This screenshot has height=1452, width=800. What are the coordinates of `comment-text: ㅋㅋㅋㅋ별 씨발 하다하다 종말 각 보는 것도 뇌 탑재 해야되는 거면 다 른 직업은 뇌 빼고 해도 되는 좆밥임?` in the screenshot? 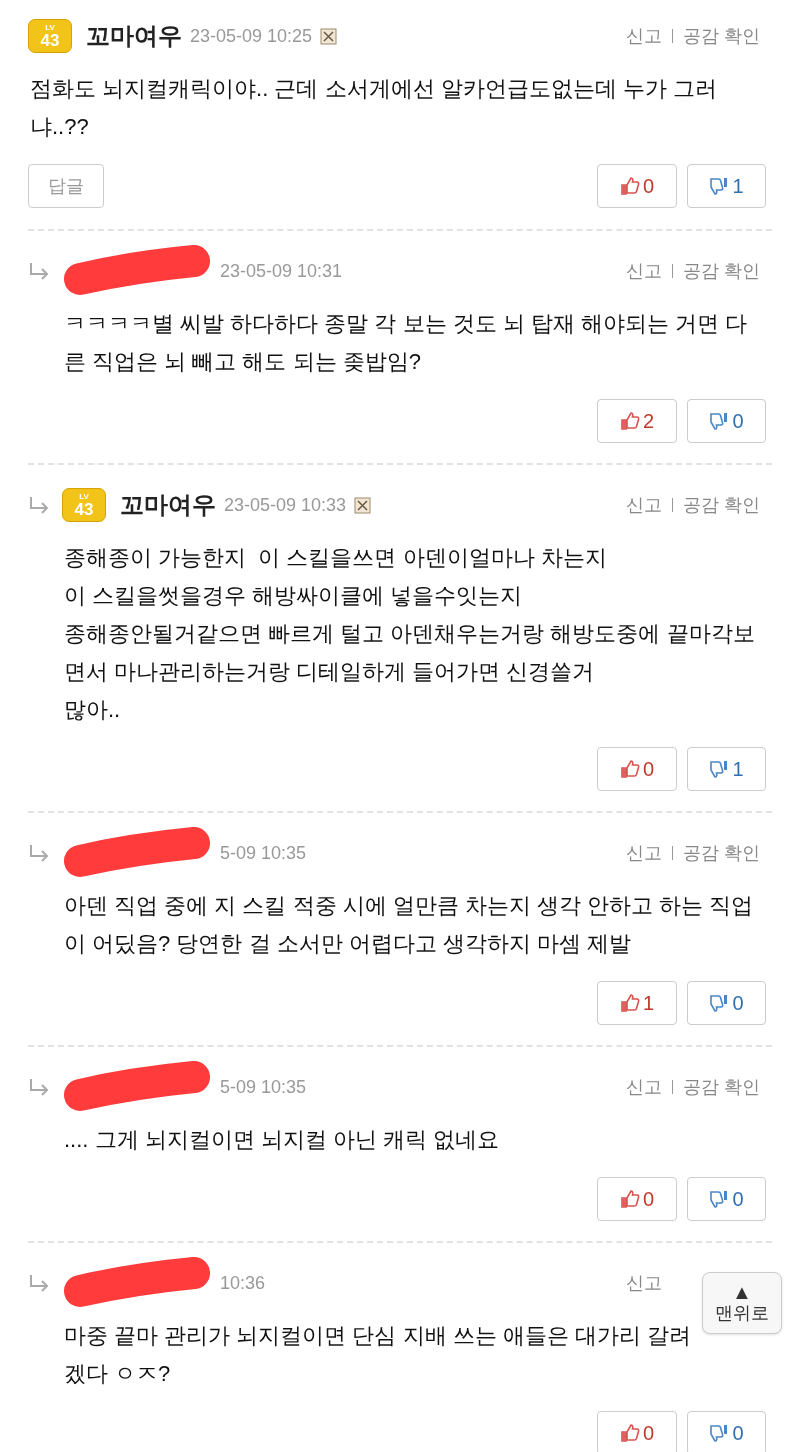 It's located at (406, 343).